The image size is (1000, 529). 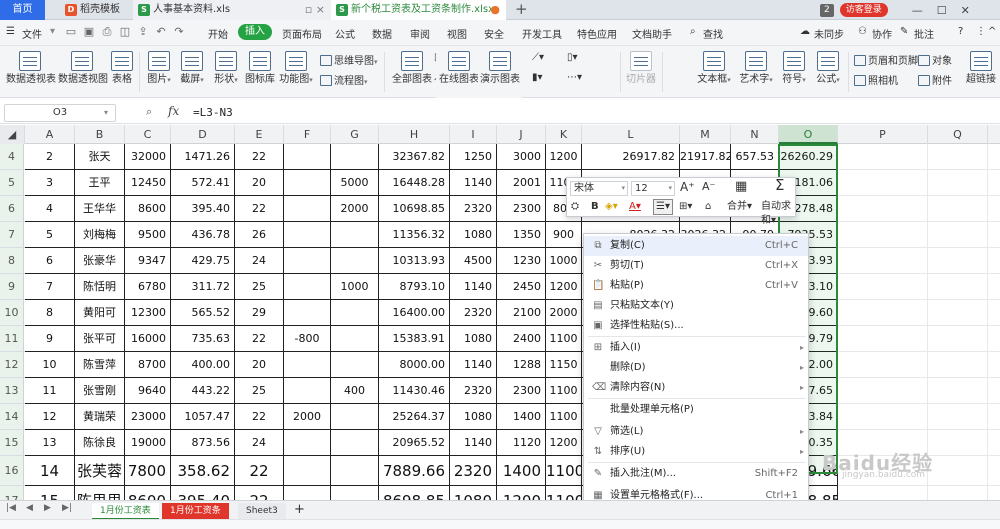 What do you see at coordinates (203, 313) in the screenshot?
I see `cell-d10: 565.52` at bounding box center [203, 313].